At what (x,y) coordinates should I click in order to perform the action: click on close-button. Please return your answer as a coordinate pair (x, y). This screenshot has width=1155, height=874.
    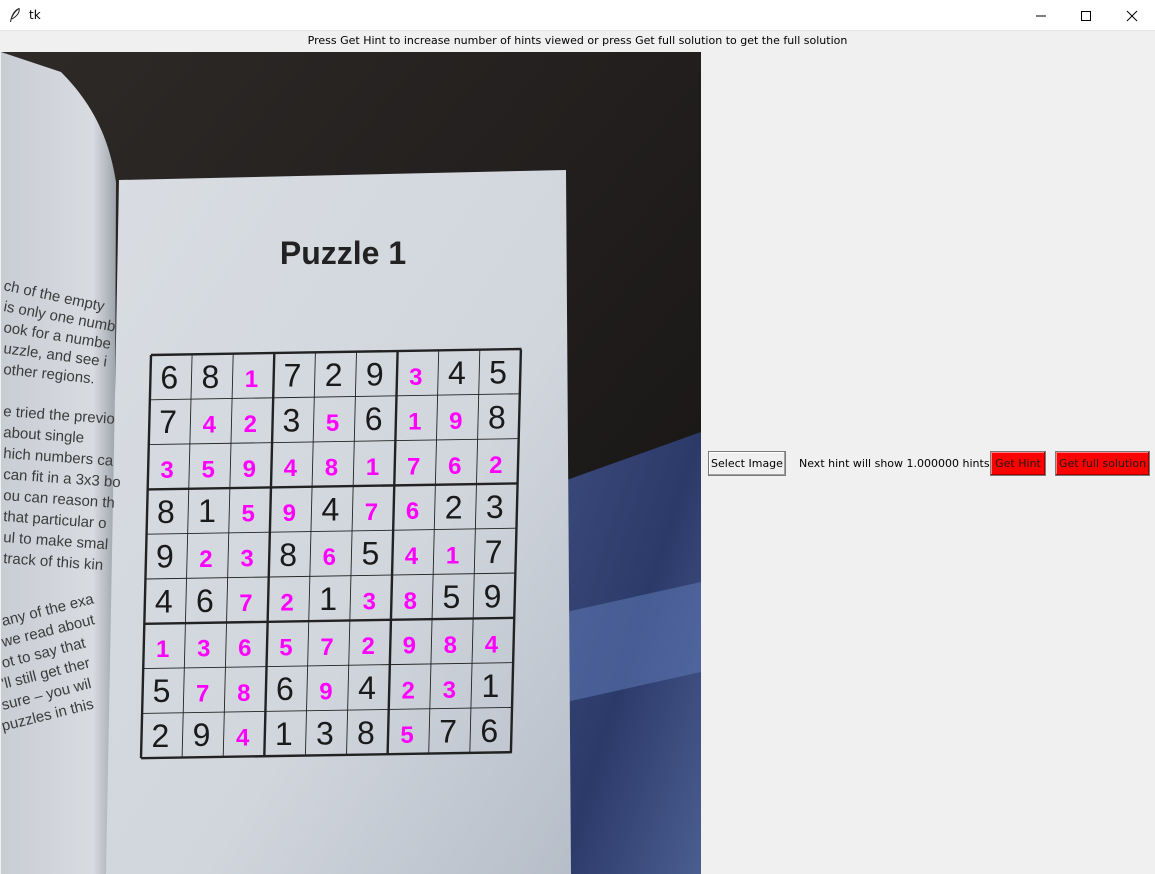
    Looking at the image, I should click on (1132, 15).